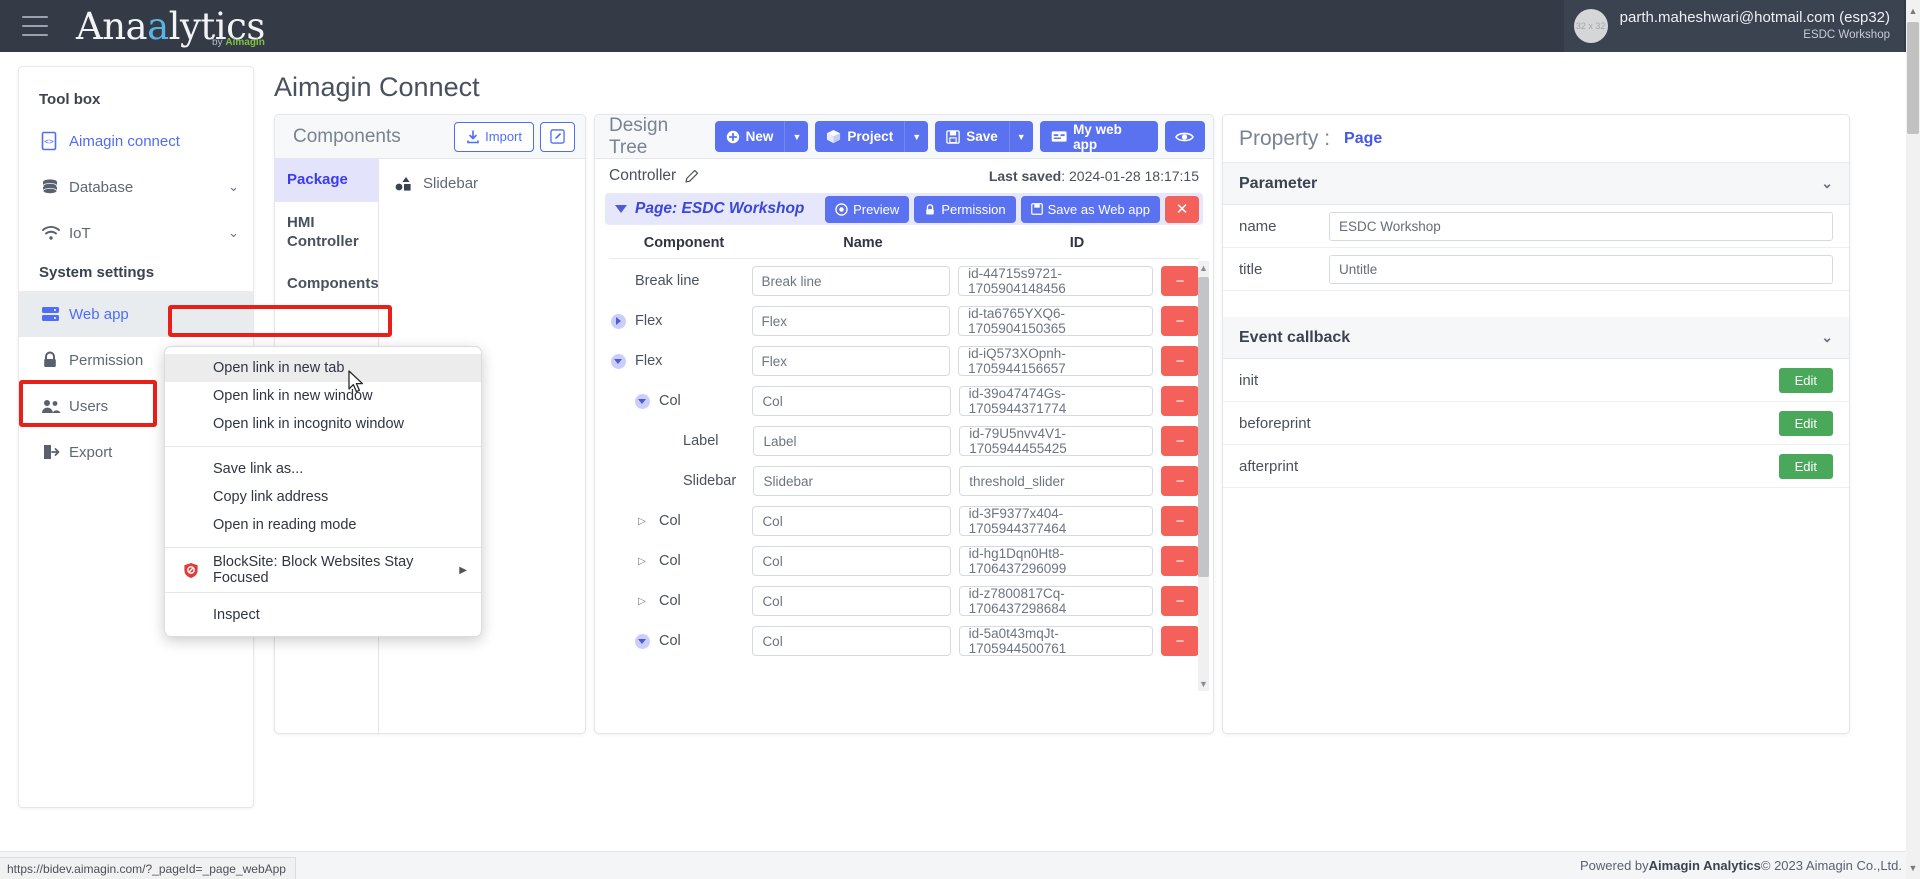 The height and width of the screenshot is (879, 1920). Describe the element at coordinates (1805, 466) in the screenshot. I see `edit-afterprint-button: Edit` at that location.